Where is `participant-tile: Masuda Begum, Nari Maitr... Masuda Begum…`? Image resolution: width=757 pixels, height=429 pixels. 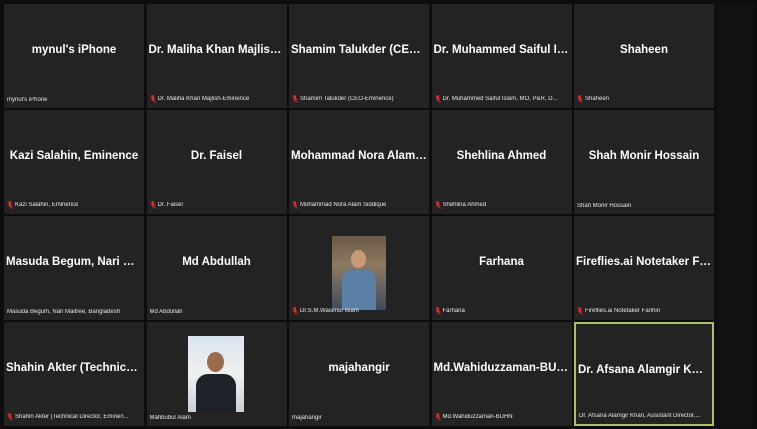 participant-tile: Masuda Begum, Nari Maitr... Masuda Begum… is located at coordinates (74, 268).